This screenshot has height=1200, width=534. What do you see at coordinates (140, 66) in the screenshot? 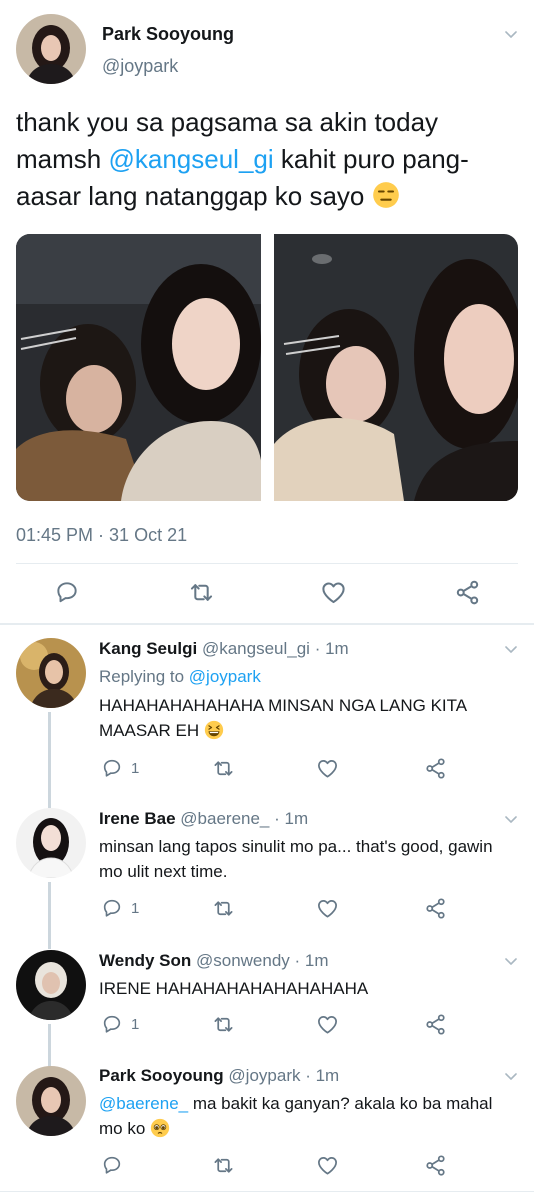
I see `author-handle: @joypark` at bounding box center [140, 66].